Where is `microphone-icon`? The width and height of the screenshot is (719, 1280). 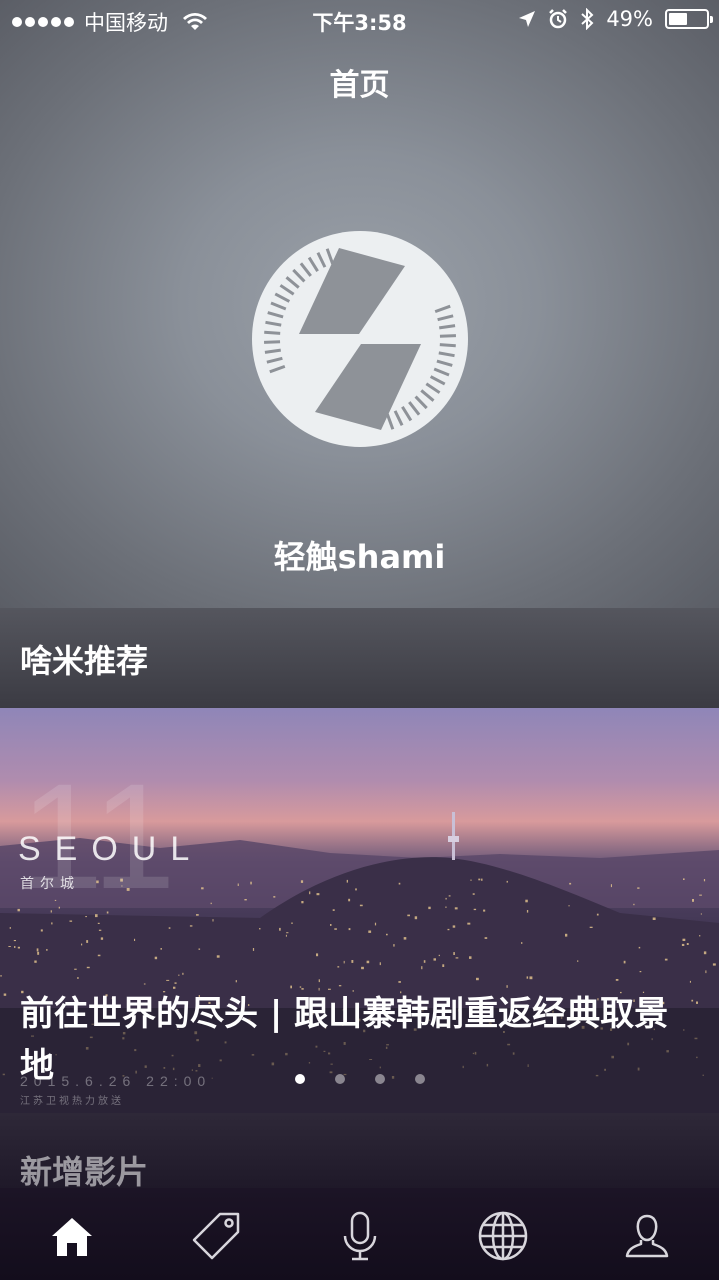
microphone-icon is located at coordinates (360, 1236).